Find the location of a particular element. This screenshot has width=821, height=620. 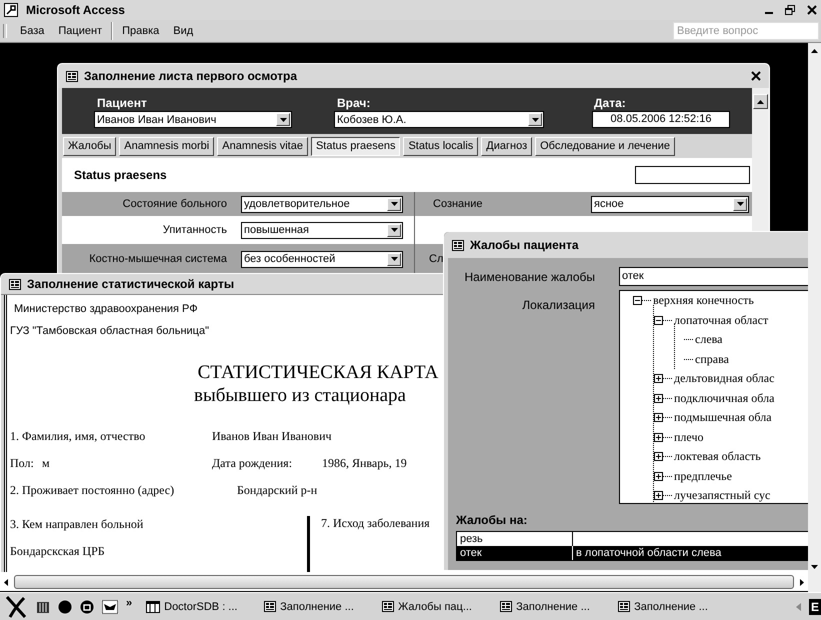

value-dropdown: без особенностей is located at coordinates (322, 259).